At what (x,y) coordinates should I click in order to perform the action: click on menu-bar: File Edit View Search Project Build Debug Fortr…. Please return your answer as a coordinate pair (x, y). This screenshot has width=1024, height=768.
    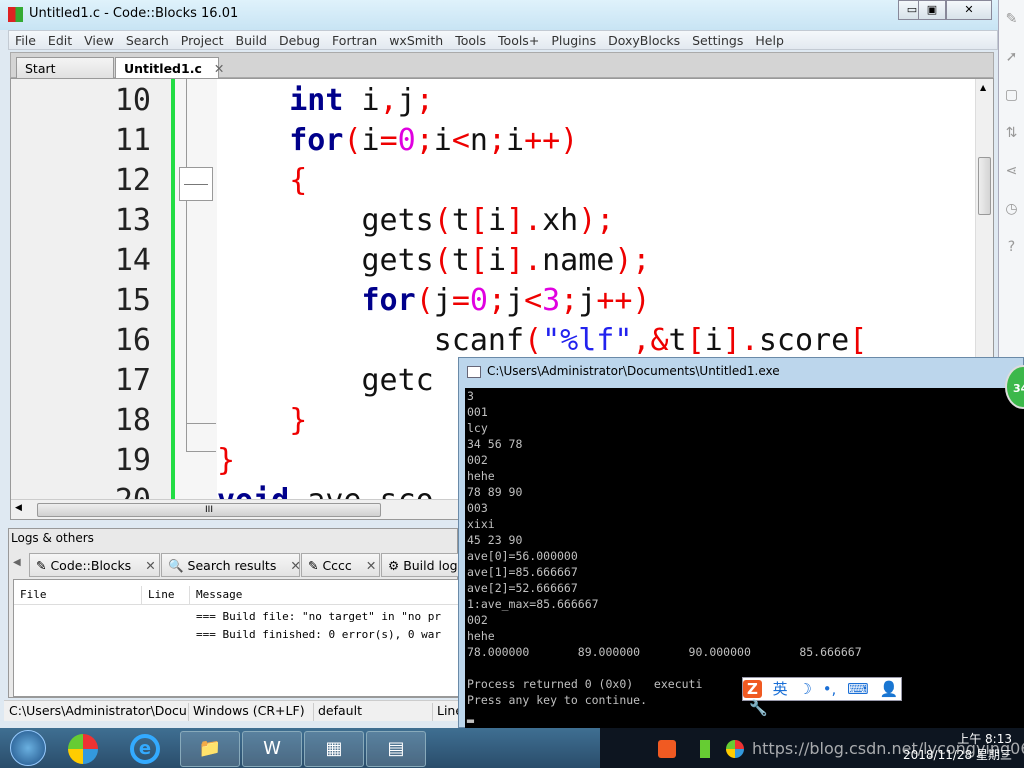
    Looking at the image, I should click on (503, 40).